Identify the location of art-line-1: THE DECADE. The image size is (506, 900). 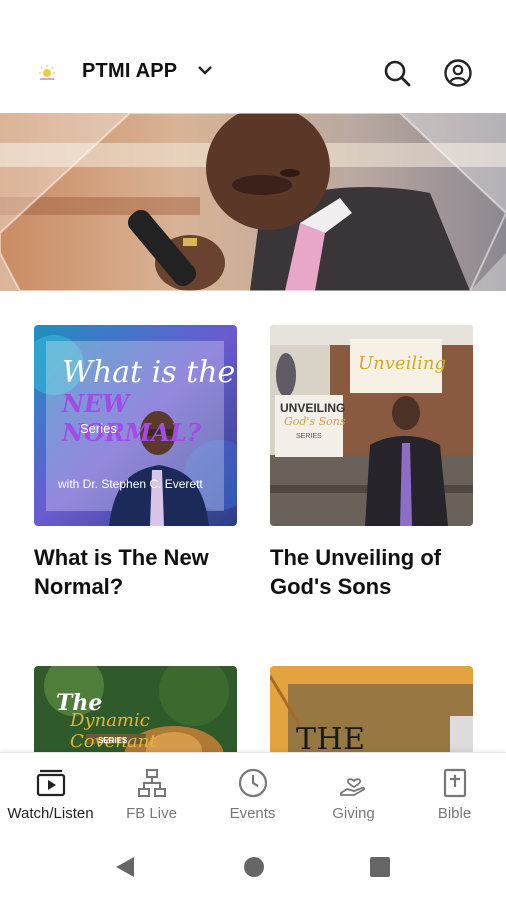
(331, 737).